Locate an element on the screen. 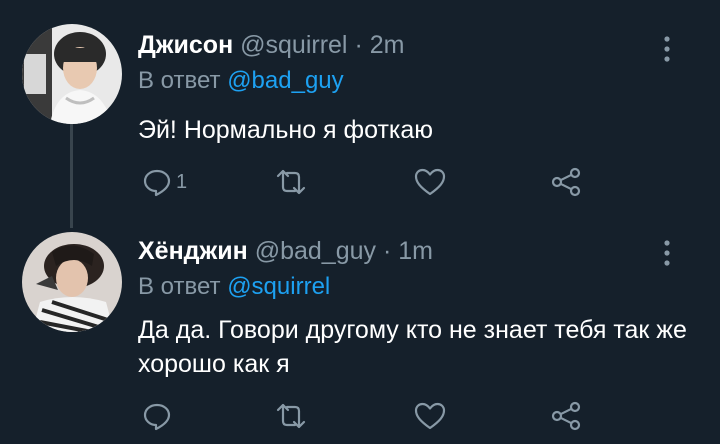  retweet-button is located at coordinates (291, 416).